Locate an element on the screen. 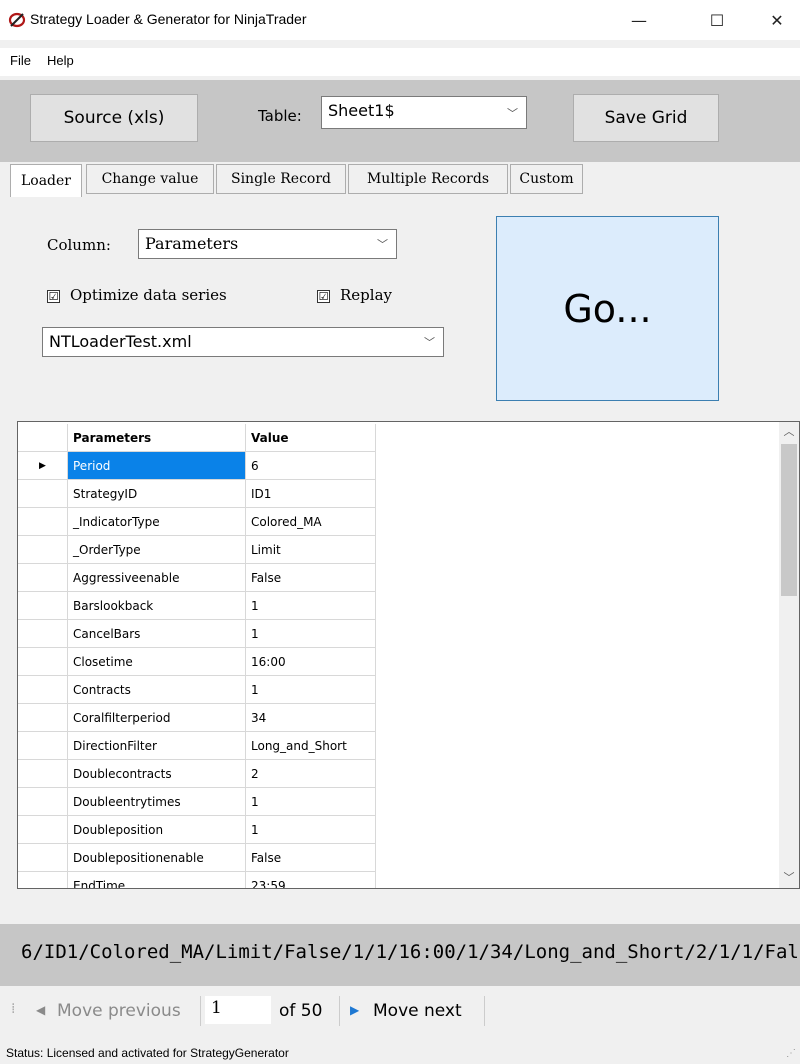 The height and width of the screenshot is (1064, 800). parameter-name-cell: _OrderType is located at coordinates (157, 550).